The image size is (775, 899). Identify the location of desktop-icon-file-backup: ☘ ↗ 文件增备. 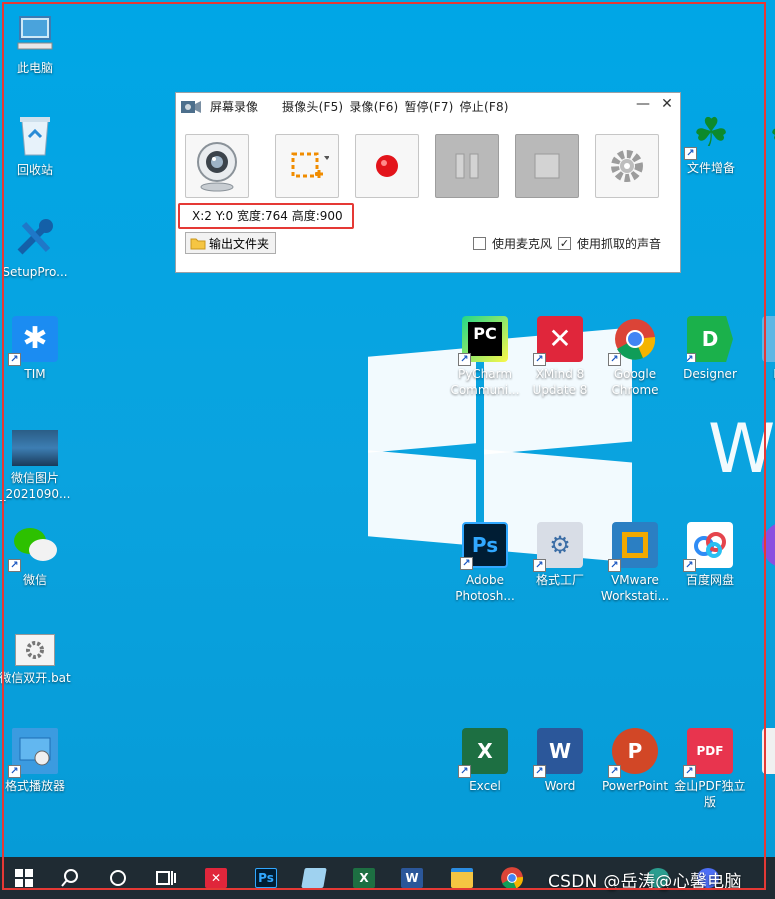
(711, 143).